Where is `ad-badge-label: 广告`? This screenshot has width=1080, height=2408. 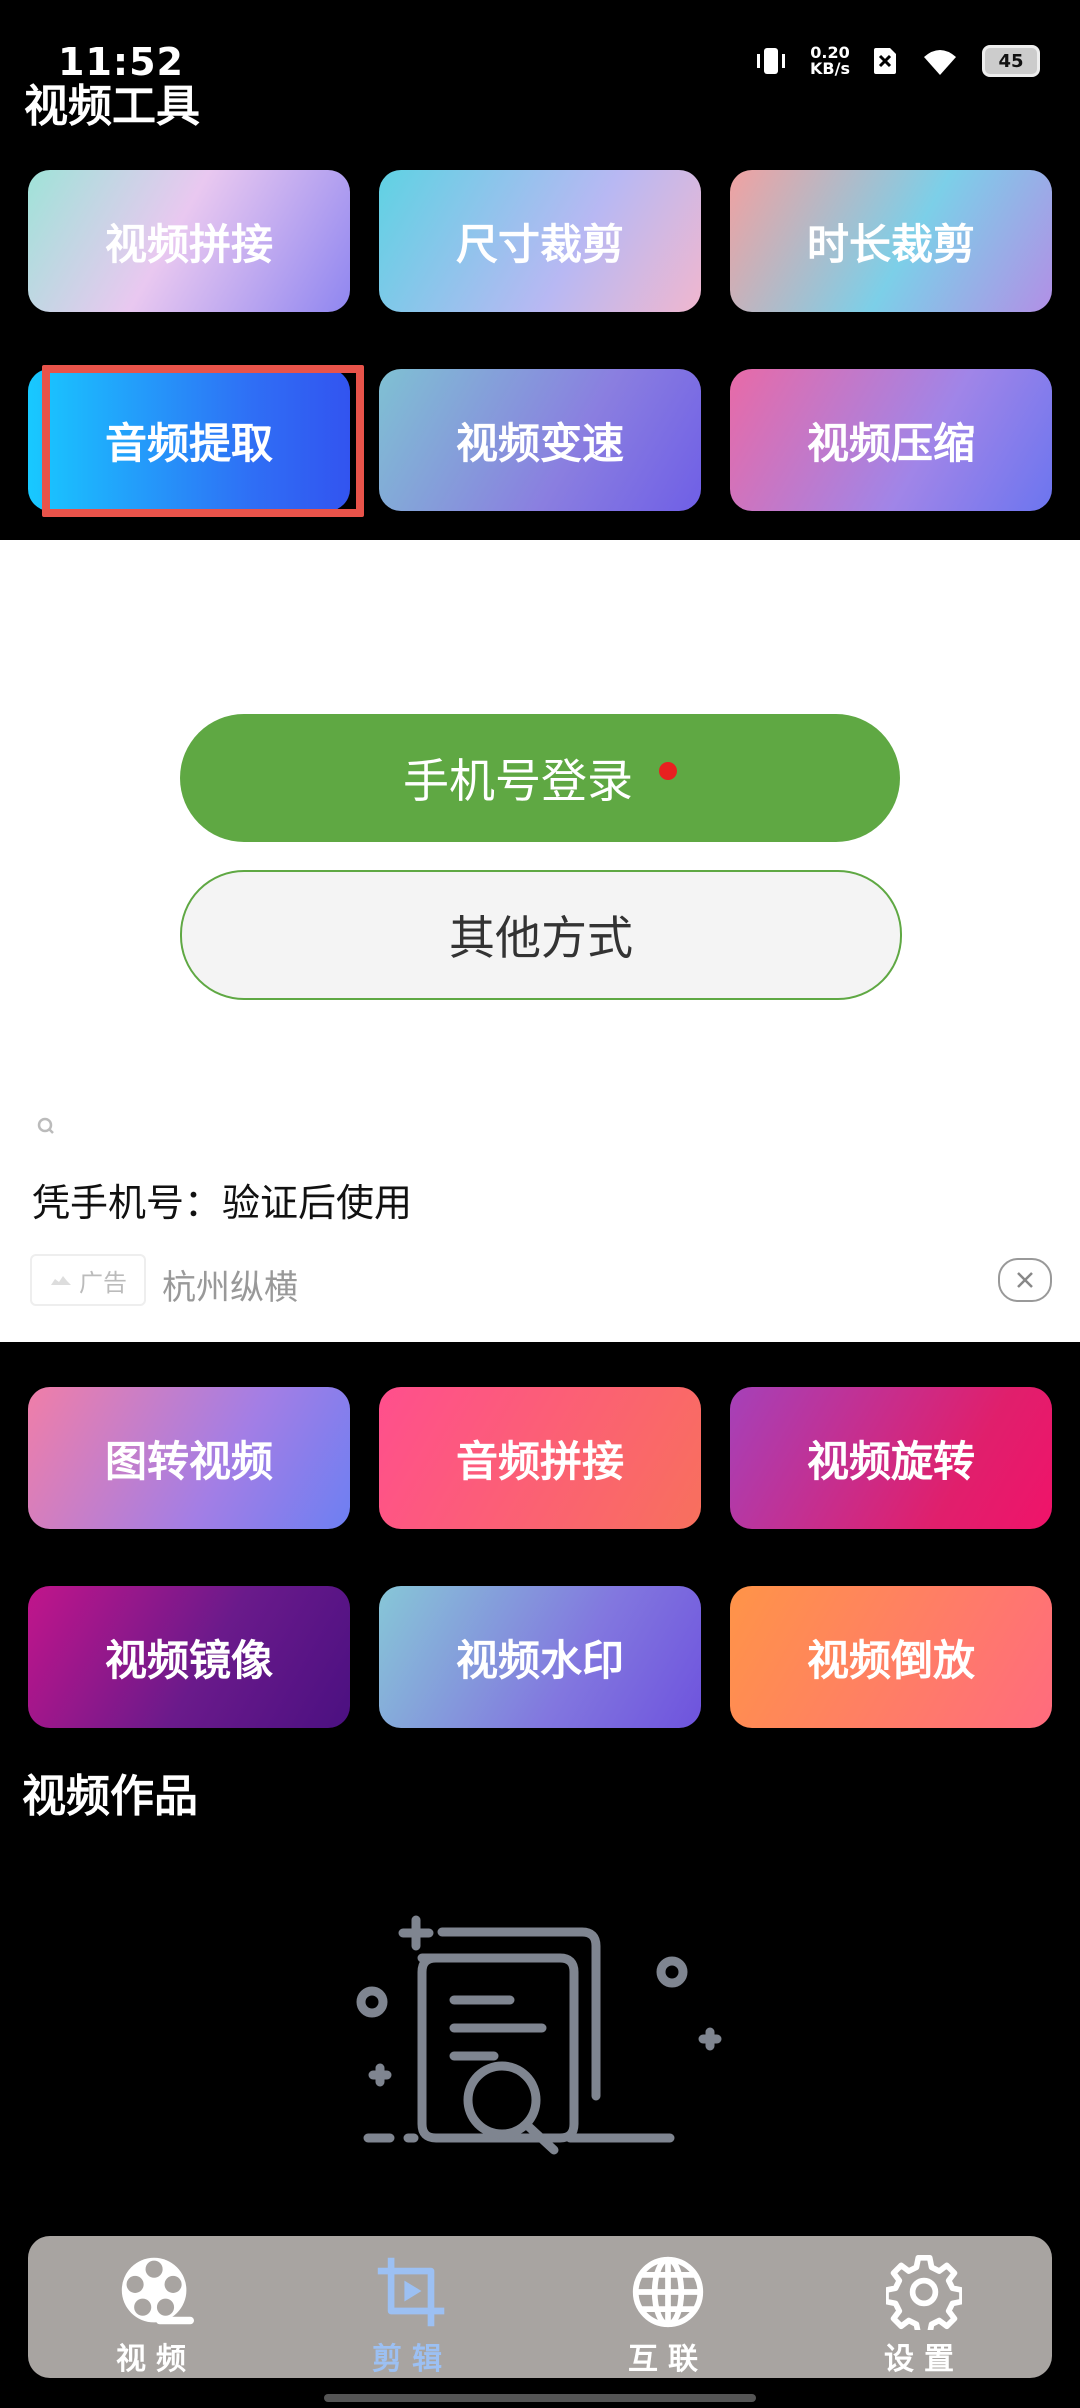
ad-badge-label: 广告 is located at coordinates (103, 1282).